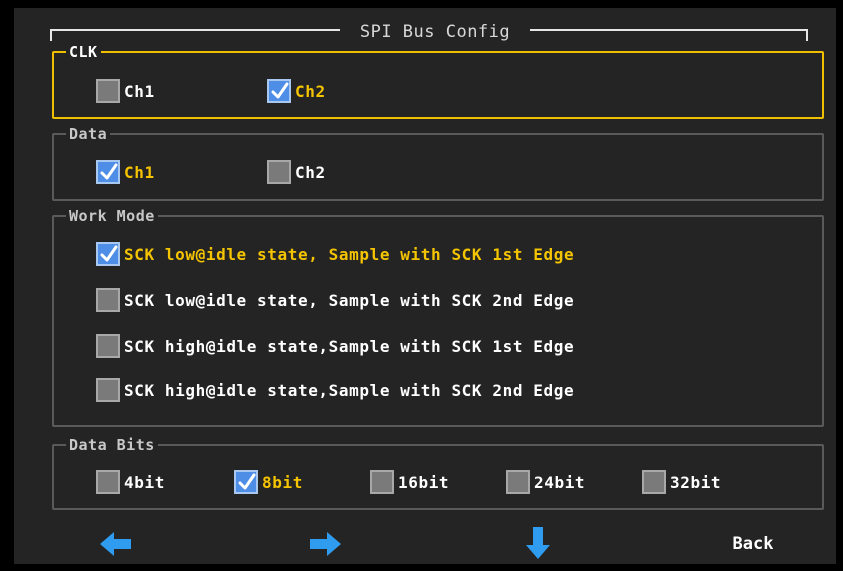 This screenshot has height=571, width=843. I want to click on data-bits-24bit-label: 24bit, so click(560, 482).